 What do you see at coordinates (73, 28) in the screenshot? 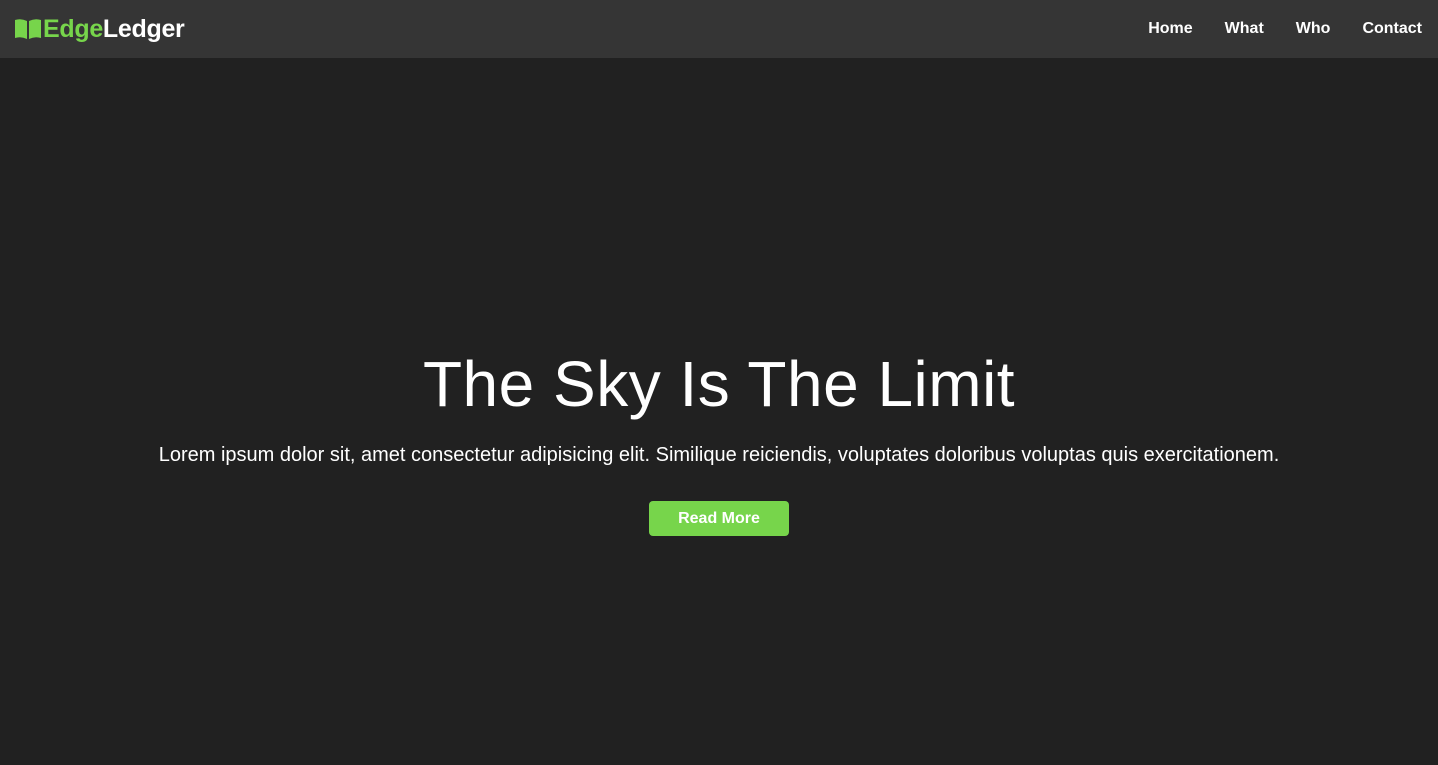
I see `brand-name-accent: Edge` at bounding box center [73, 28].